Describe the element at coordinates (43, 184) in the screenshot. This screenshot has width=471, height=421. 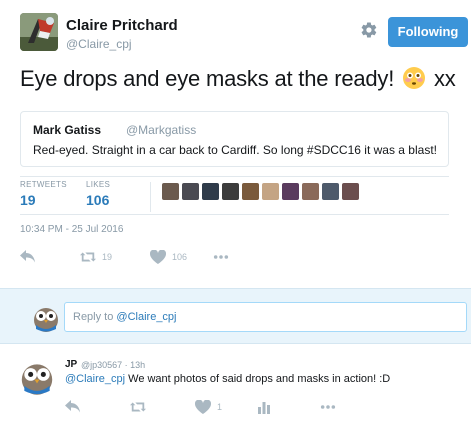
I see `retweets-label: RETWEETS` at that location.